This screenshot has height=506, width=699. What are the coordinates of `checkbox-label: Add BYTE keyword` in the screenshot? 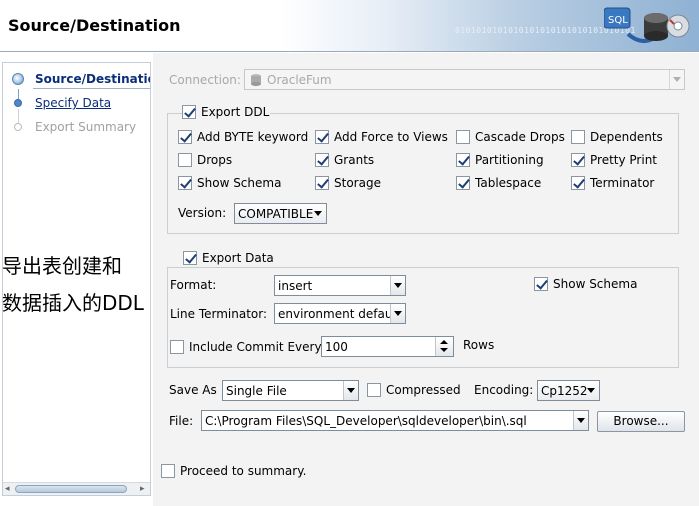 It's located at (253, 137).